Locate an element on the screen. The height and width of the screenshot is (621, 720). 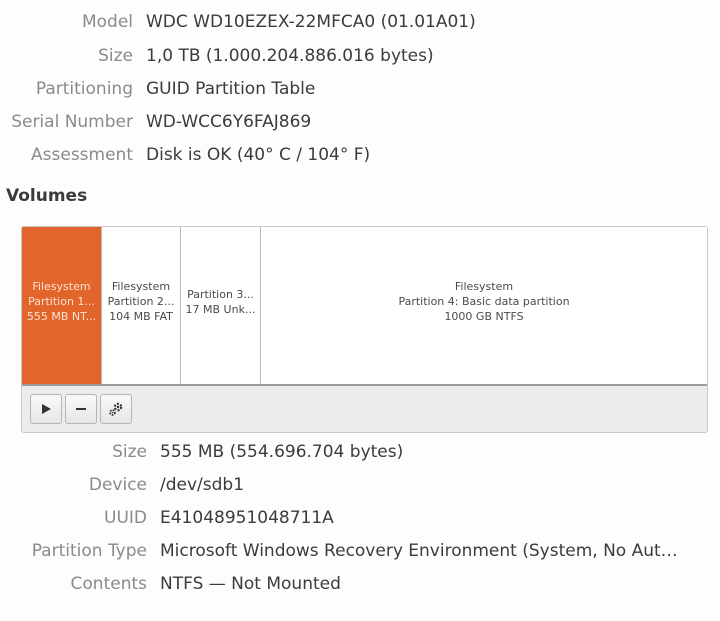
device-row: Device/dev/sdb1 is located at coordinates (122, 485).